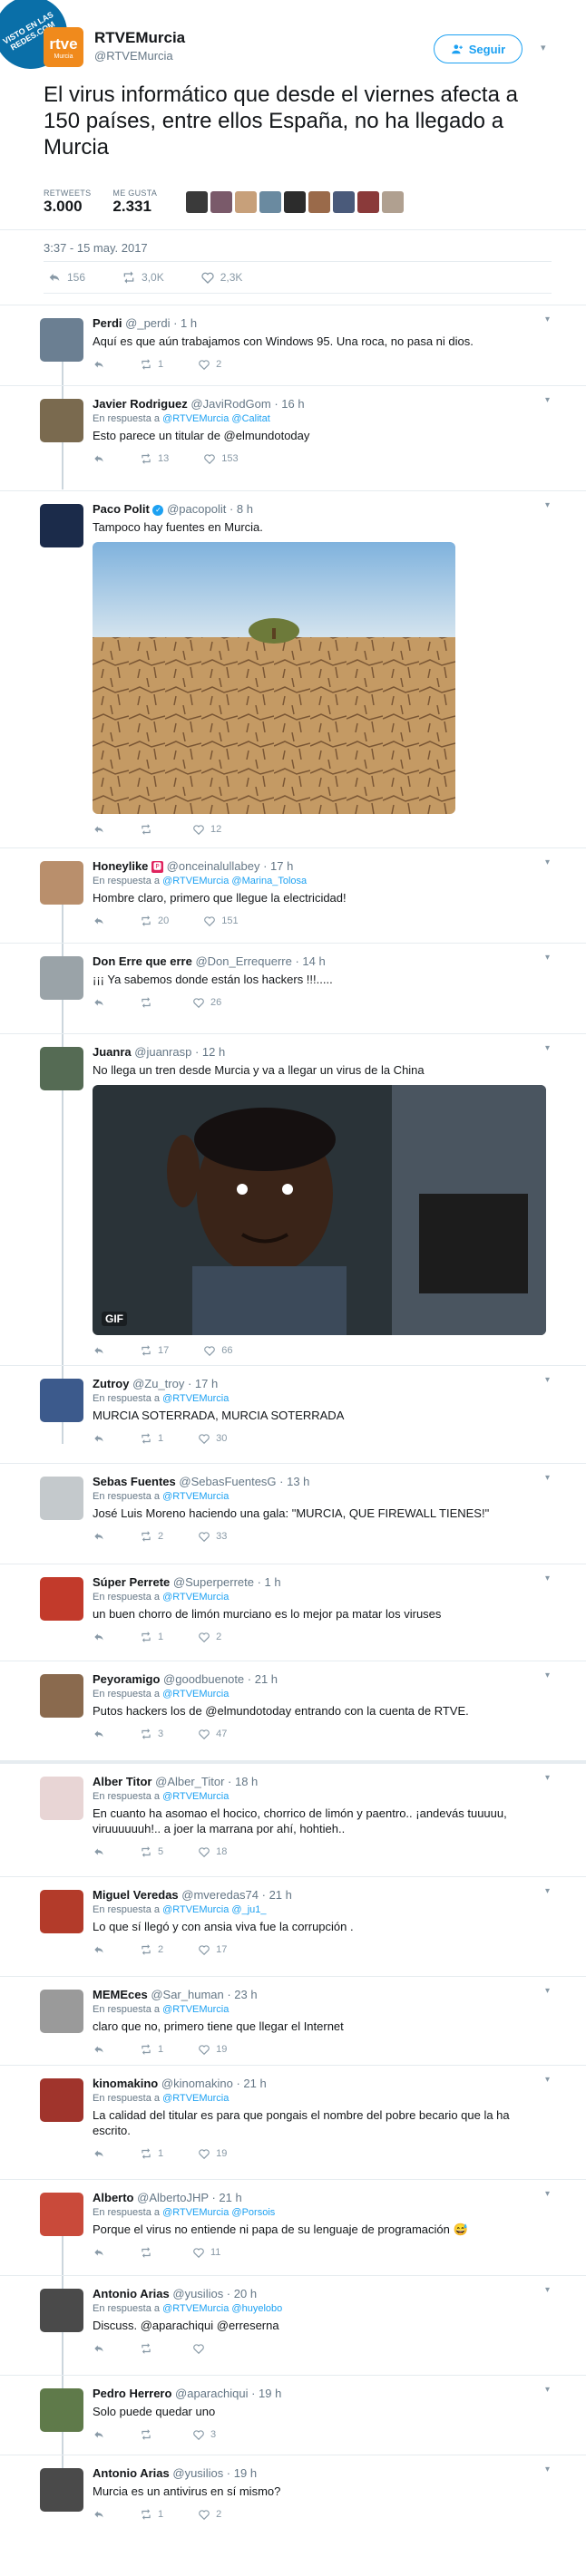  Describe the element at coordinates (107, 323) in the screenshot. I see `user-name: Perdi` at that location.